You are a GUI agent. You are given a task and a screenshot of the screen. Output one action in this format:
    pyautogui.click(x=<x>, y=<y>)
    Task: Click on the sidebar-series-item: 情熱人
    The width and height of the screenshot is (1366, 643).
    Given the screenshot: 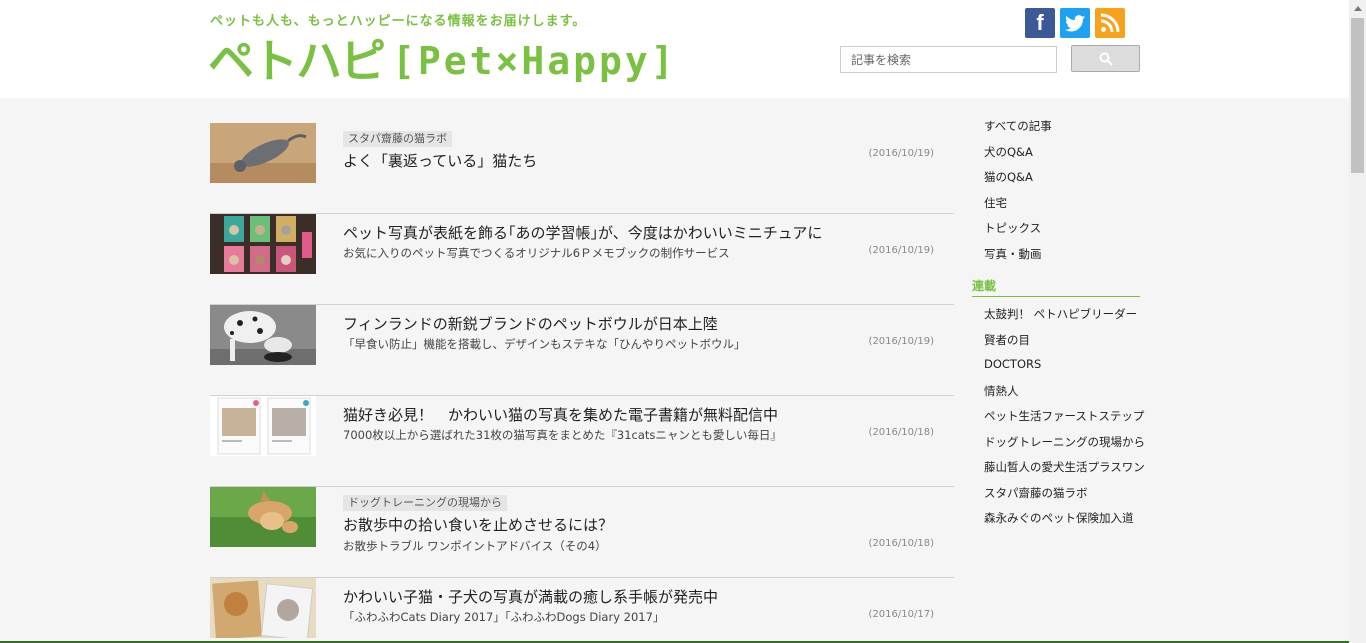 What is the action you would take?
    pyautogui.click(x=1001, y=391)
    